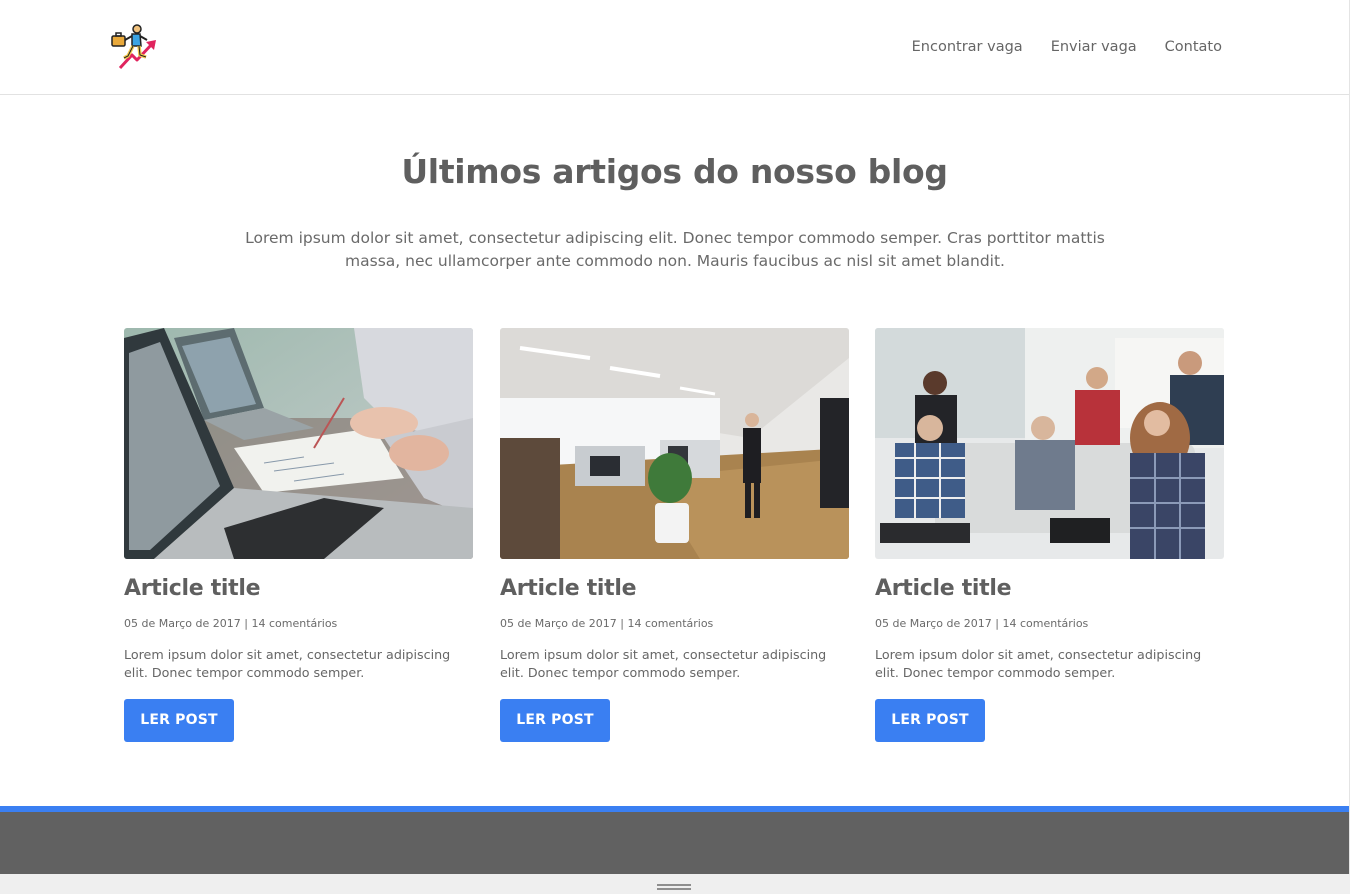 The height and width of the screenshot is (894, 1350). What do you see at coordinates (674, 47) in the screenshot?
I see `site-header: Encontrar vaga Enviar vaga Contato` at bounding box center [674, 47].